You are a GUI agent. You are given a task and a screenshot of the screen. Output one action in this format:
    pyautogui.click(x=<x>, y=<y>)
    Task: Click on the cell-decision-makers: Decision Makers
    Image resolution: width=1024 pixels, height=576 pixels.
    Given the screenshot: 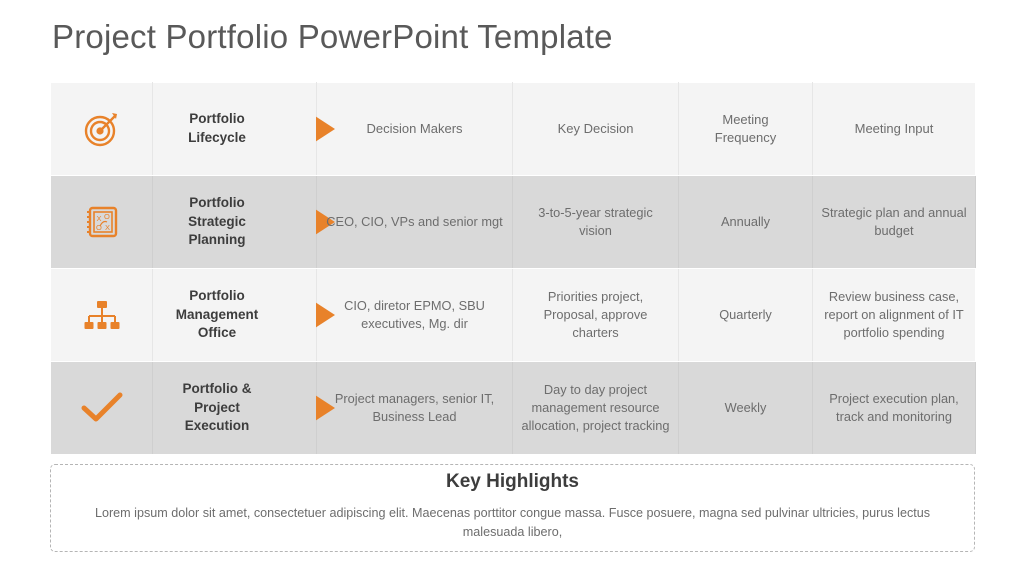 What is the action you would take?
    pyautogui.click(x=414, y=129)
    